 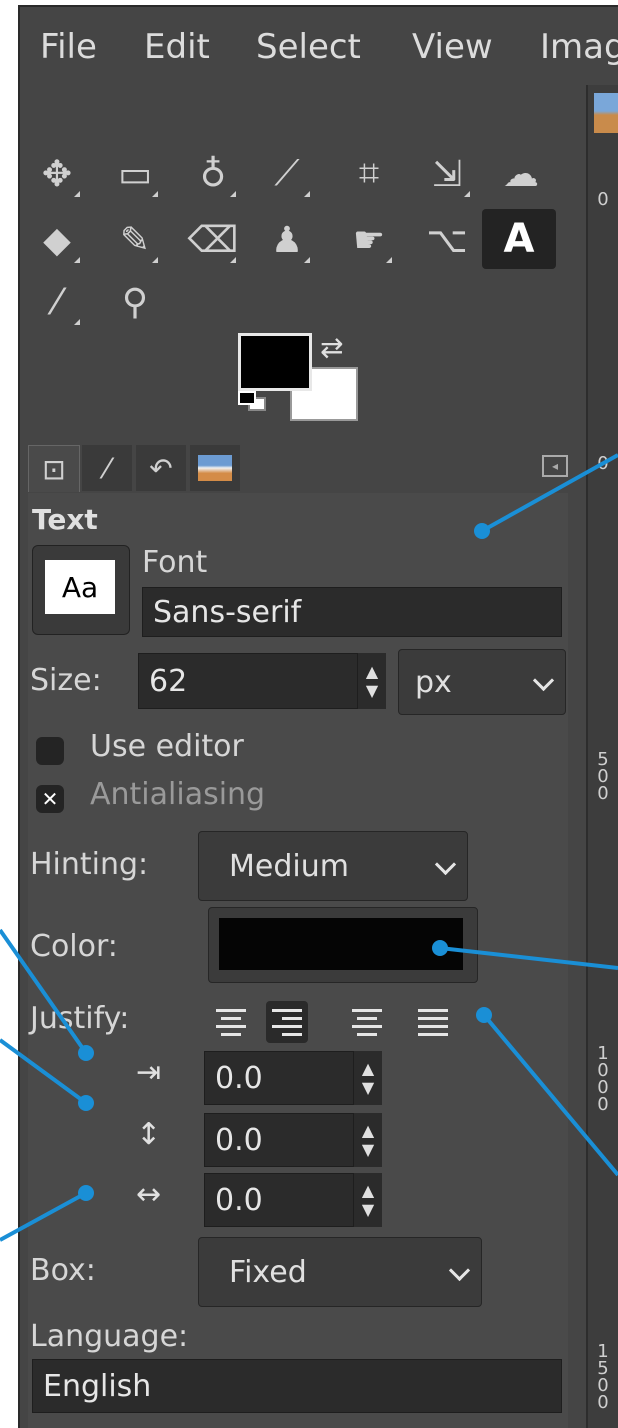 I want to click on callout-line-letter-spacing, so click(x=43, y=1216).